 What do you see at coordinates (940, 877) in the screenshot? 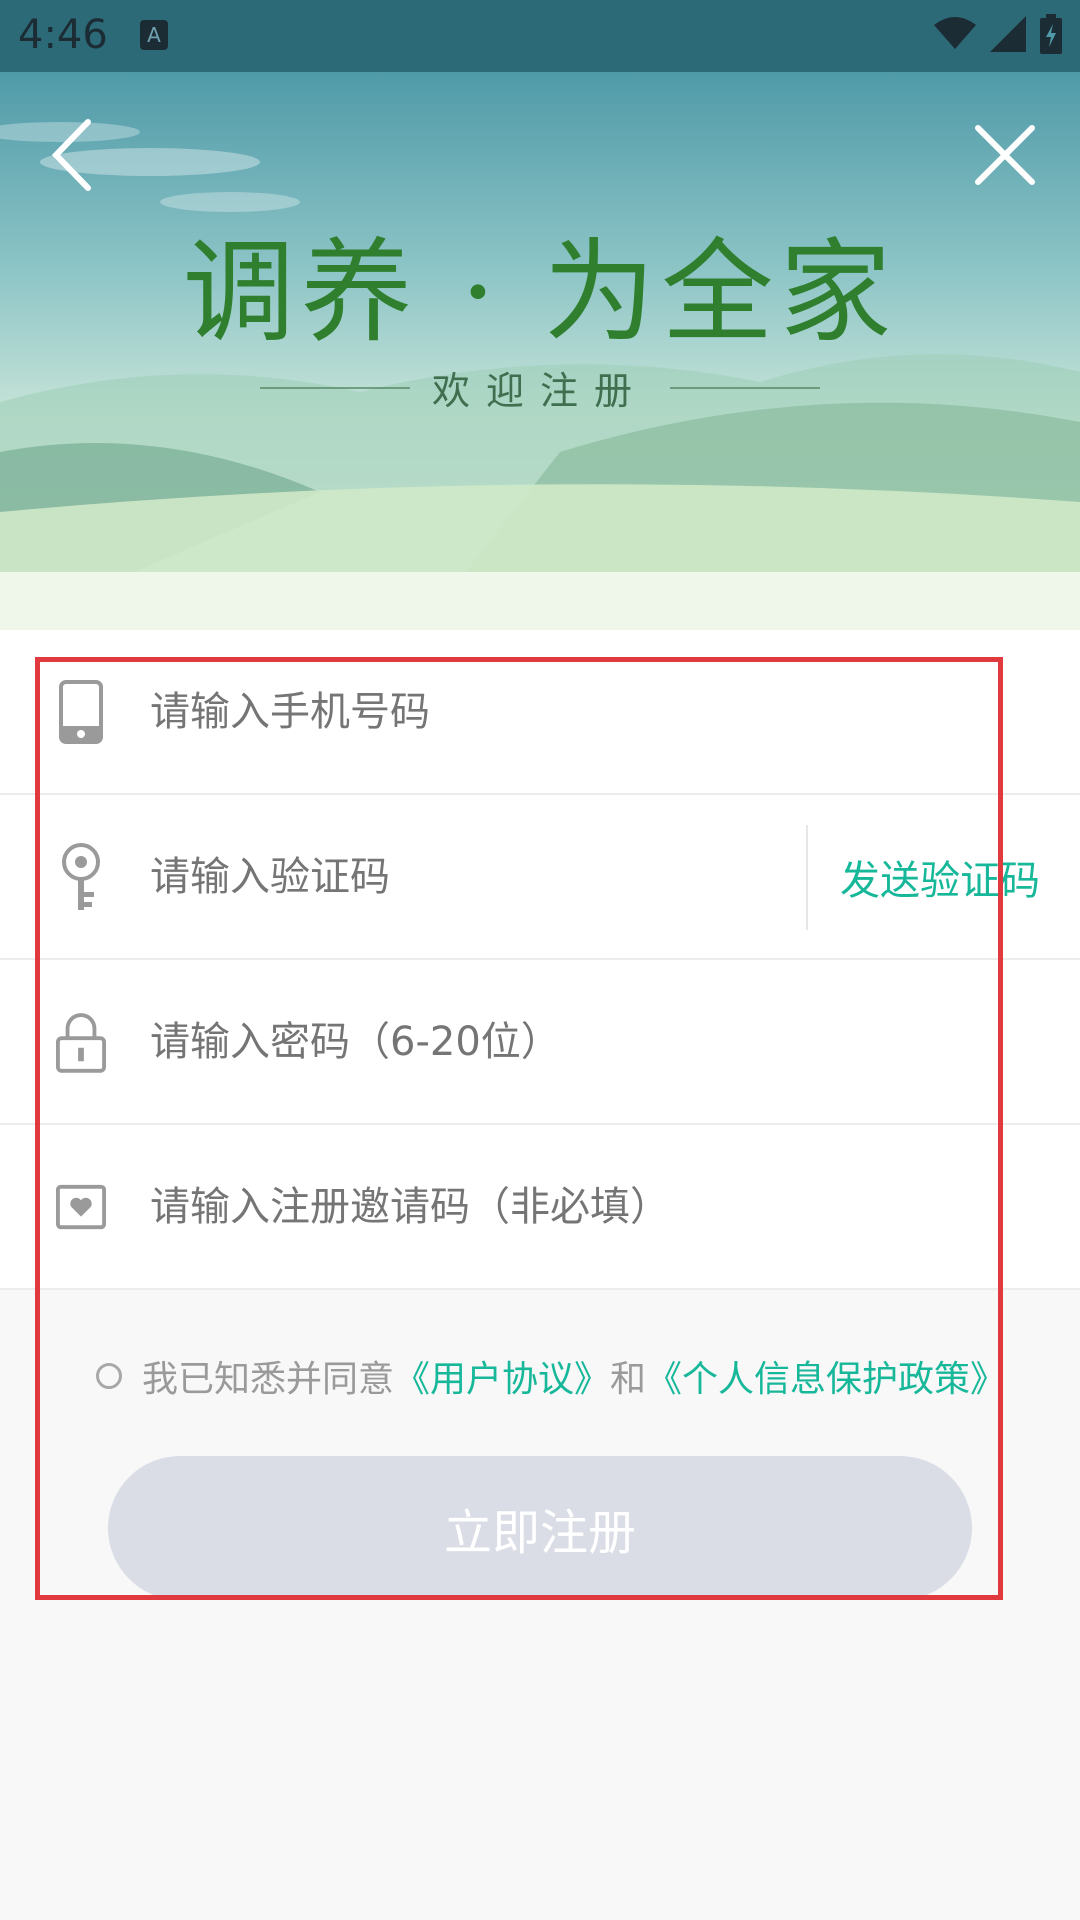
I see `send-code-button: 发送验证码` at bounding box center [940, 877].